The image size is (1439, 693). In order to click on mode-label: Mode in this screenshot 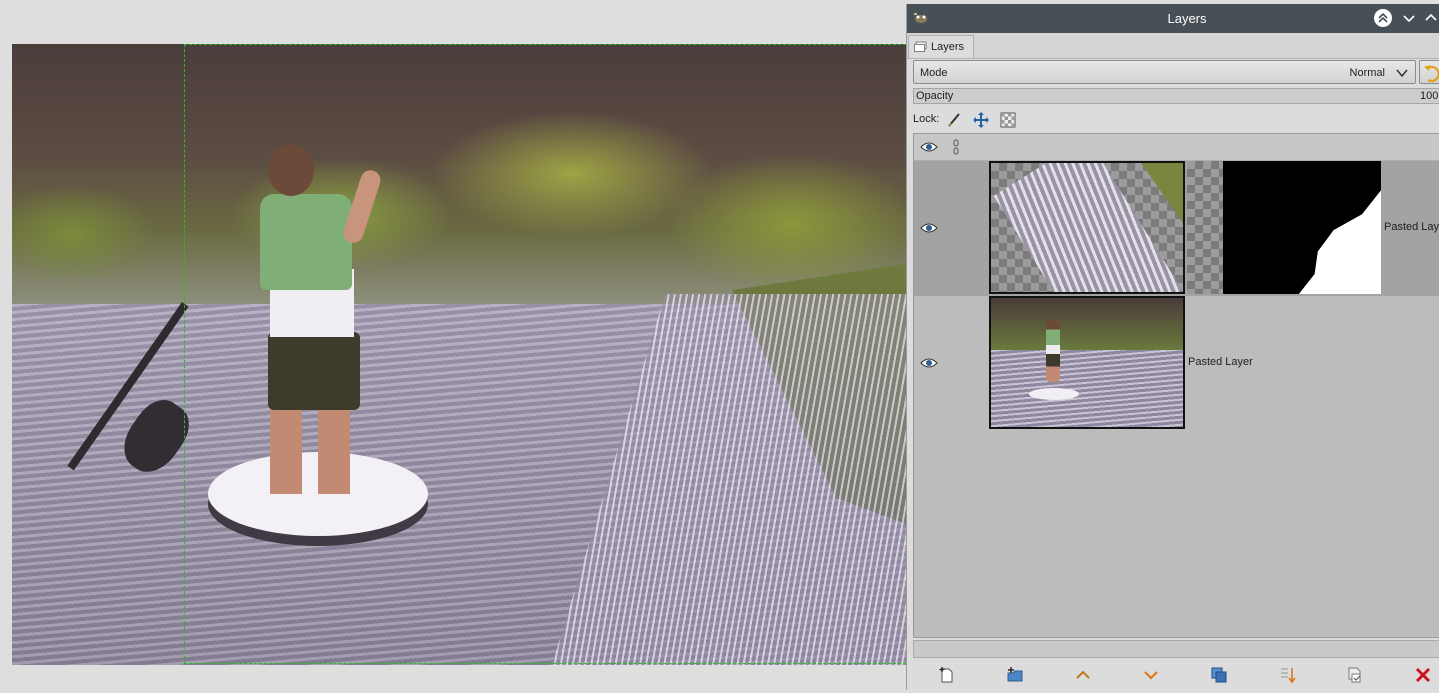, I will do `click(934, 73)`.